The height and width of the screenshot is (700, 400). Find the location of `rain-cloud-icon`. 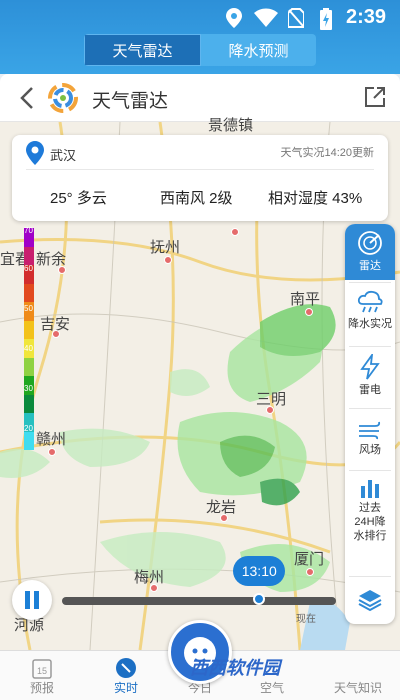

rain-cloud-icon is located at coordinates (370, 301).